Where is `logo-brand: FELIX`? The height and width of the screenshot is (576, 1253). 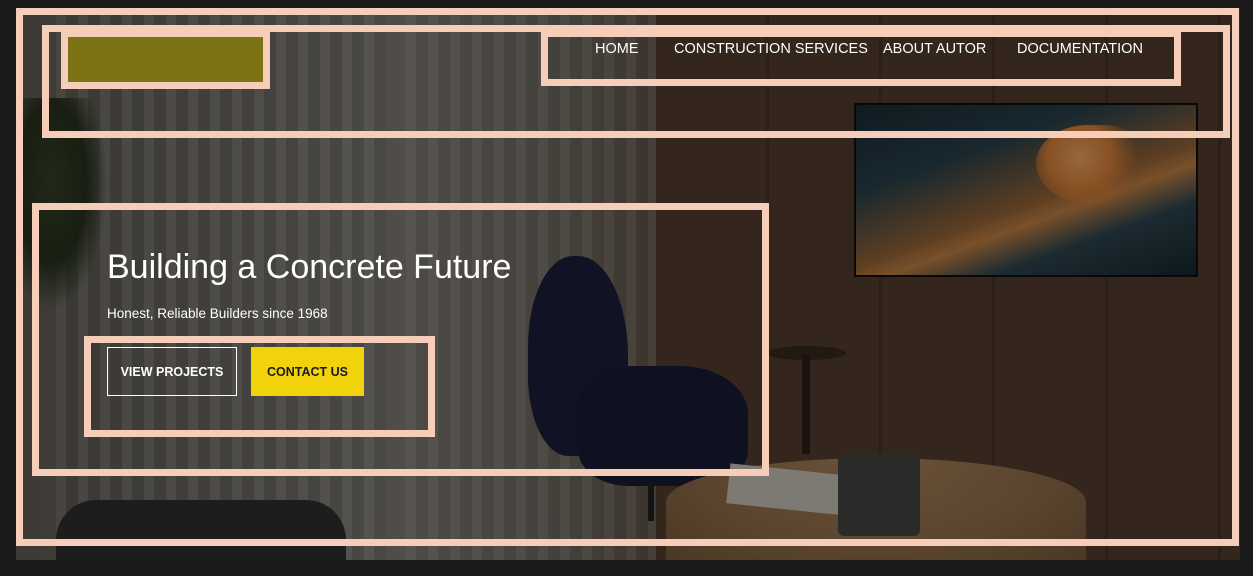 logo-brand: FELIX is located at coordinates (136, 49).